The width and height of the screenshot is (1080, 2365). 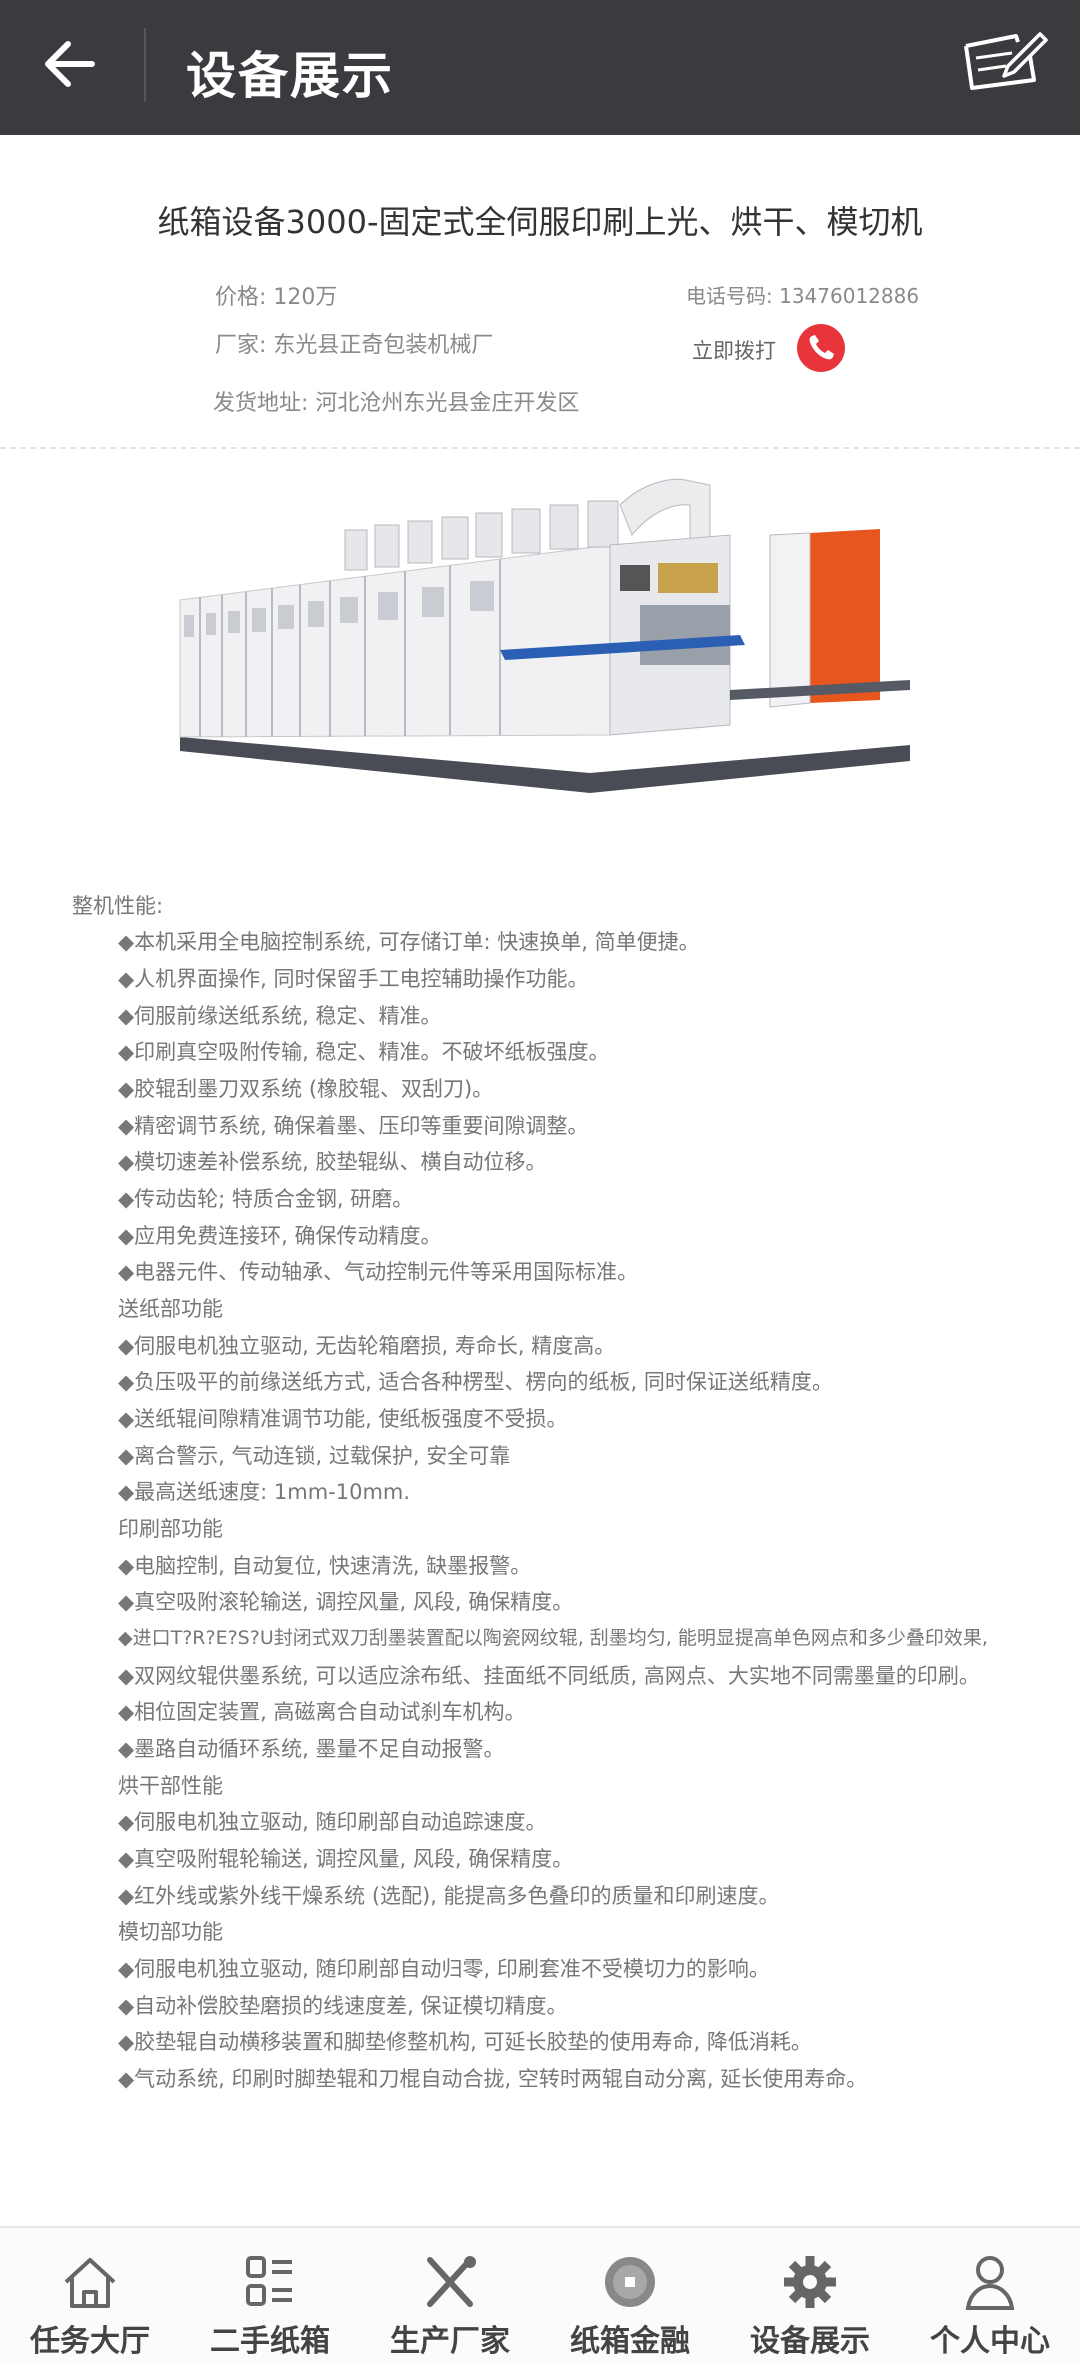 What do you see at coordinates (545, 655) in the screenshot?
I see `product-image` at bounding box center [545, 655].